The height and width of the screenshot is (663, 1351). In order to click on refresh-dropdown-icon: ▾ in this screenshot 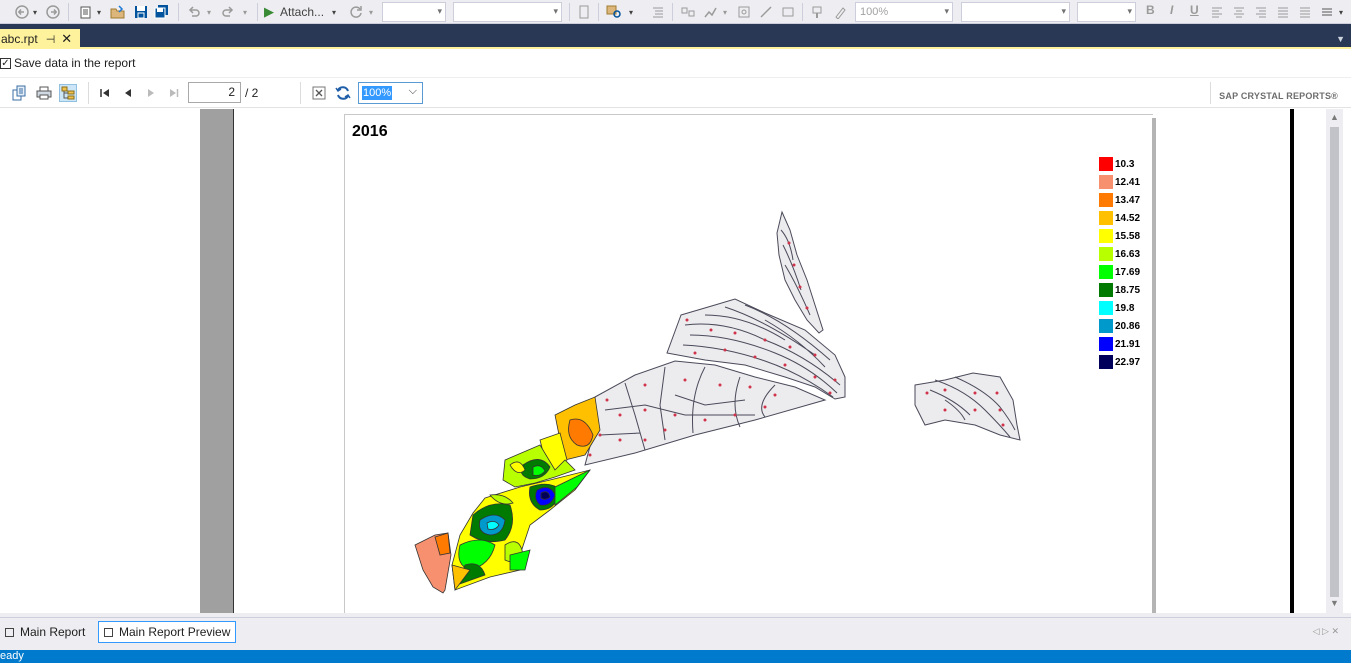, I will do `click(371, 12)`.